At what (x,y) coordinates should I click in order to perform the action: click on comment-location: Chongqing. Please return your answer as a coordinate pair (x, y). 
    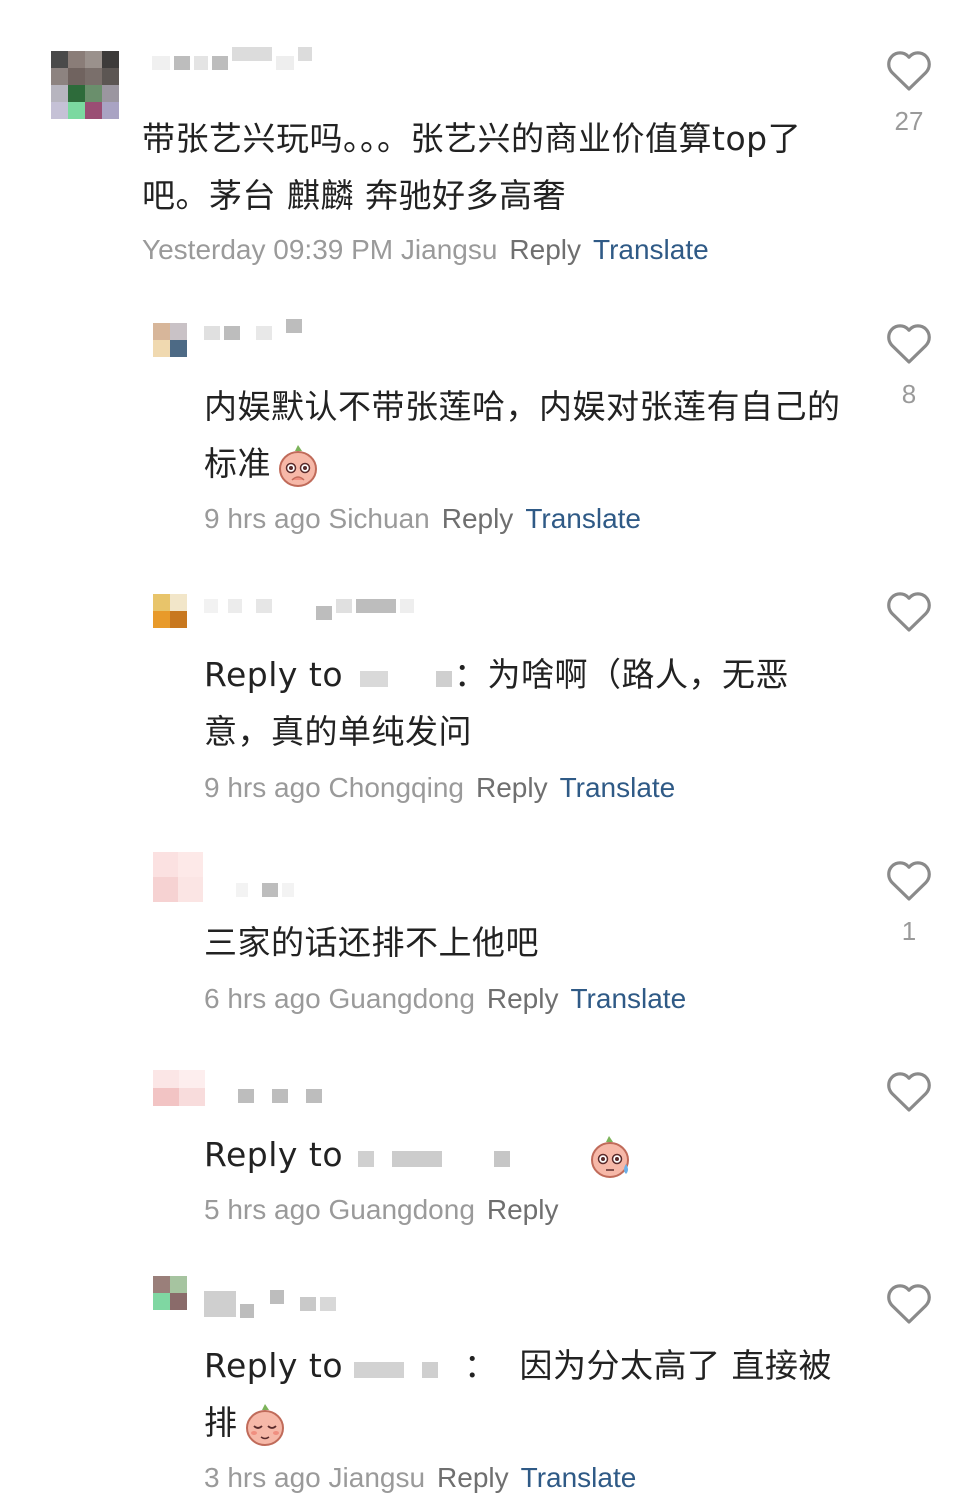
    Looking at the image, I should click on (396, 787).